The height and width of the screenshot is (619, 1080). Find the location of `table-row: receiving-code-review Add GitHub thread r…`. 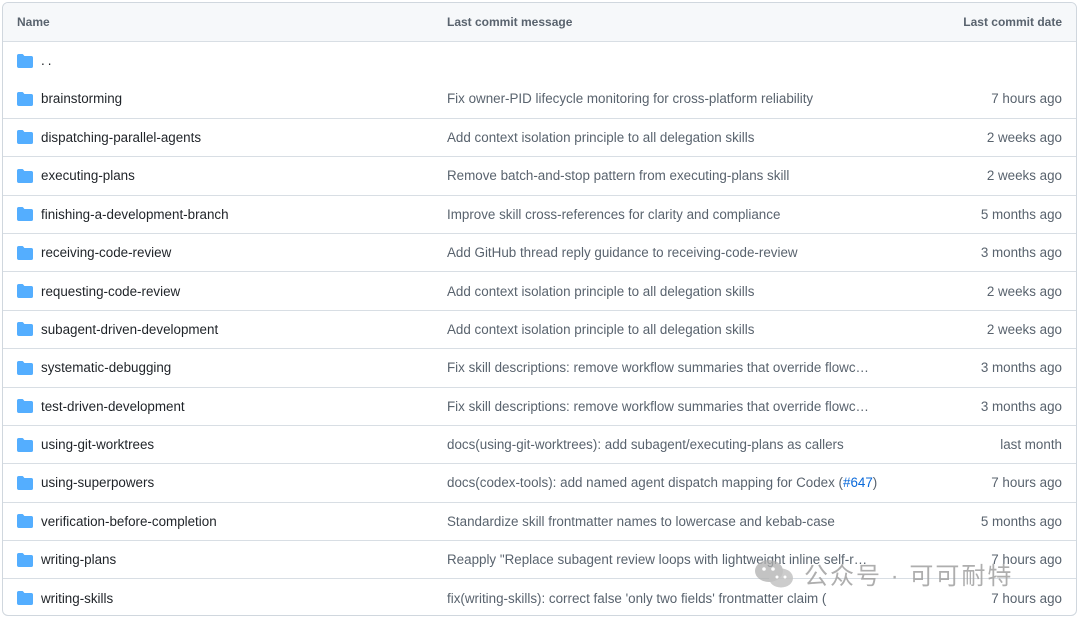

table-row: receiving-code-review Add GitHub thread r… is located at coordinates (539, 251).